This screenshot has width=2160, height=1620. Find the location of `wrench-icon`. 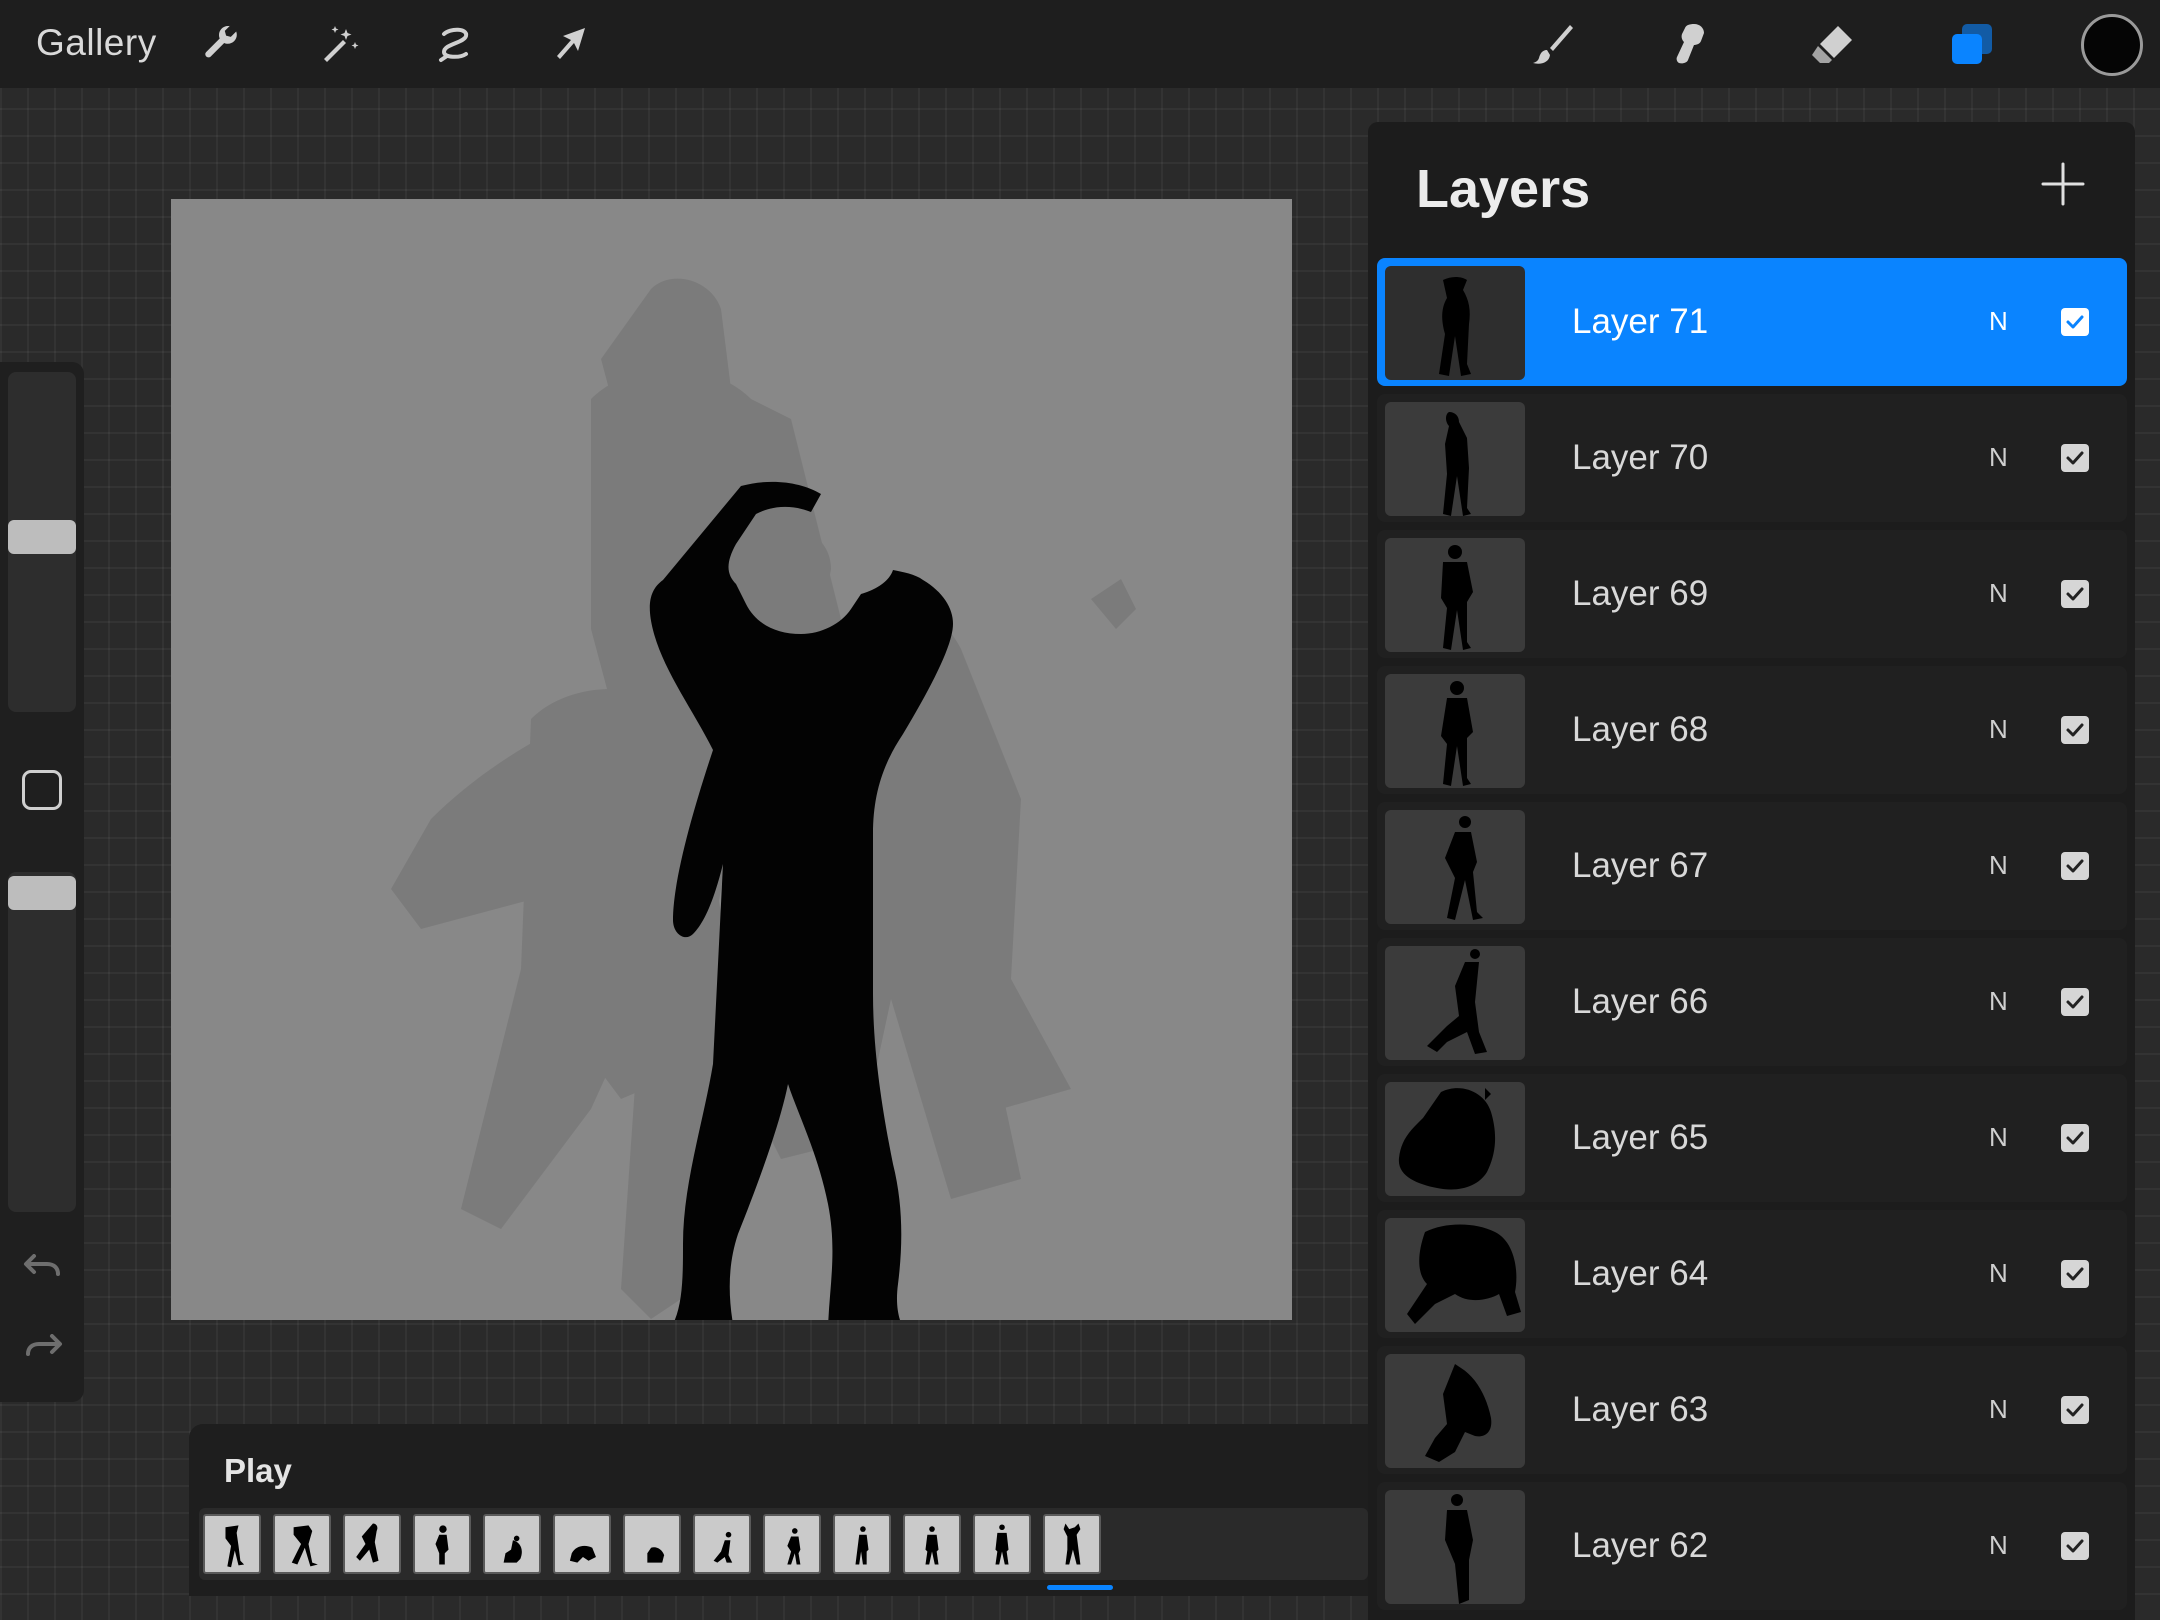

wrench-icon is located at coordinates (221, 41).